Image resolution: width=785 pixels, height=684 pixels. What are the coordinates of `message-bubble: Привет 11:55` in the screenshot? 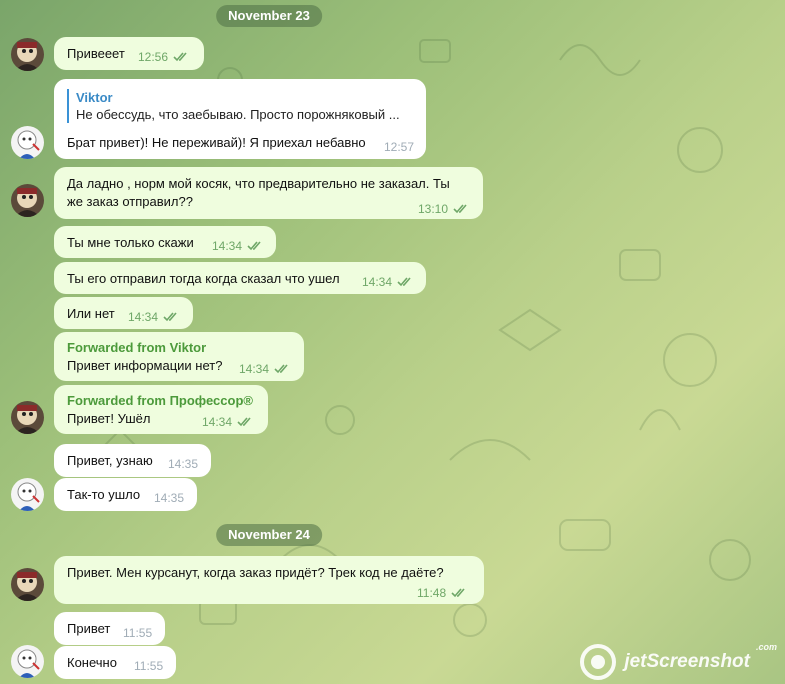 It's located at (109, 628).